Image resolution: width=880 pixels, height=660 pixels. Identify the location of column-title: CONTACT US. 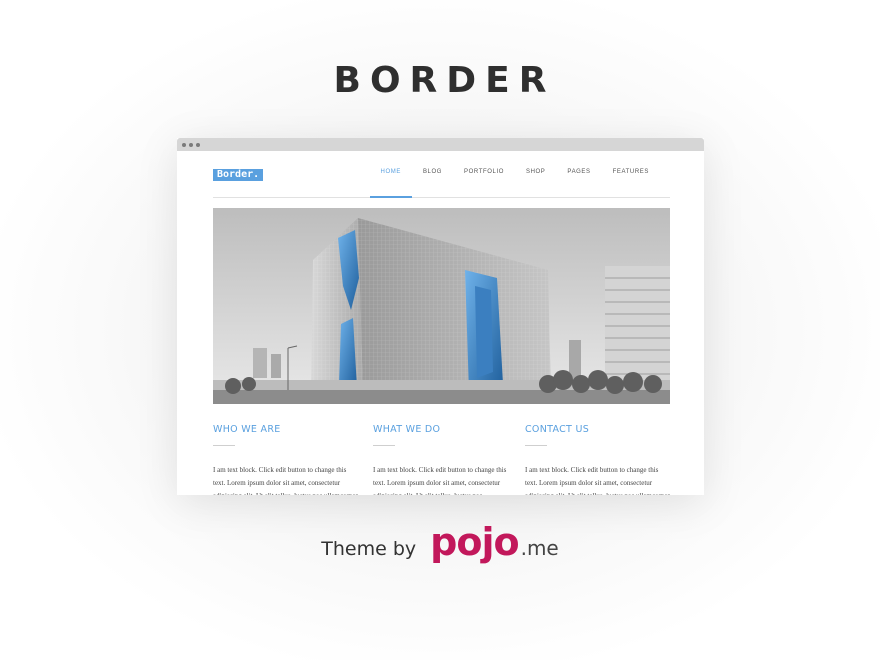
(557, 429).